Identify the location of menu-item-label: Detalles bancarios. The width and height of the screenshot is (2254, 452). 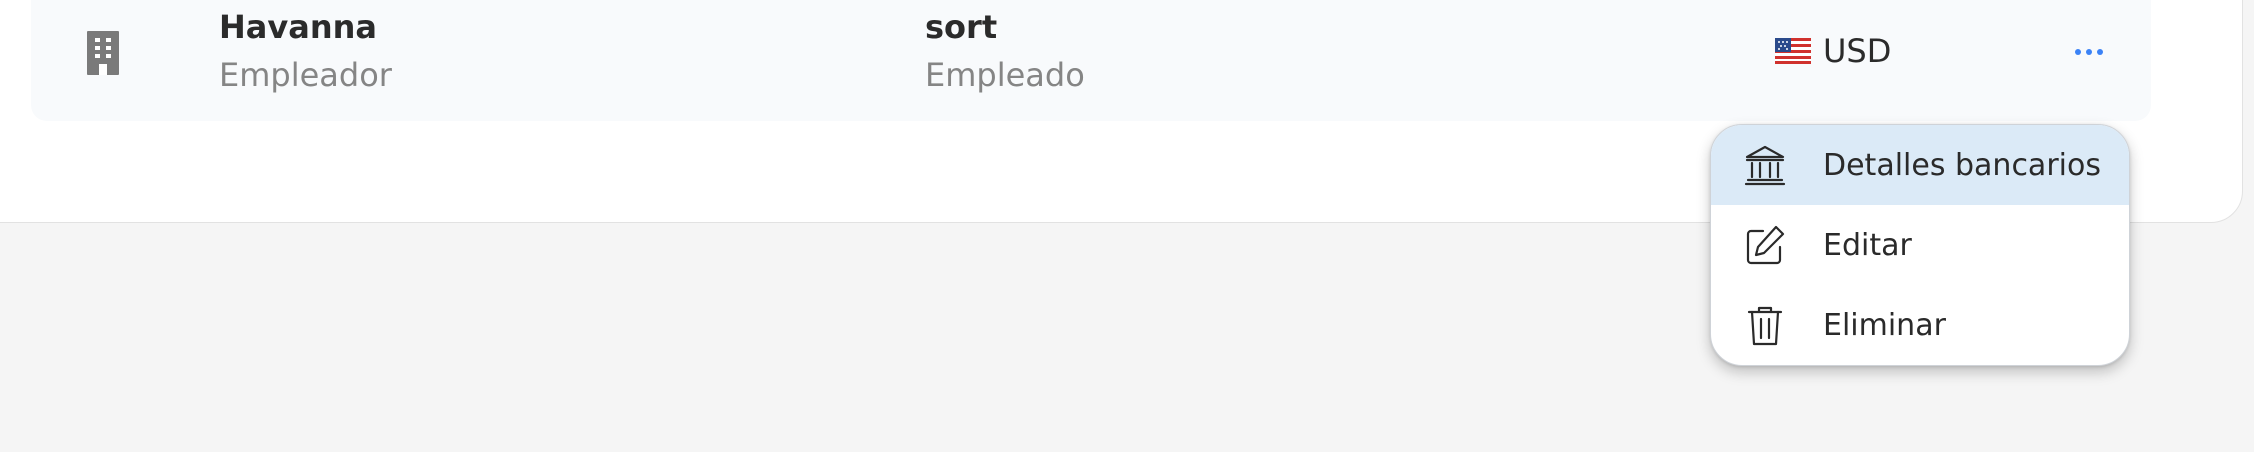
(1962, 165).